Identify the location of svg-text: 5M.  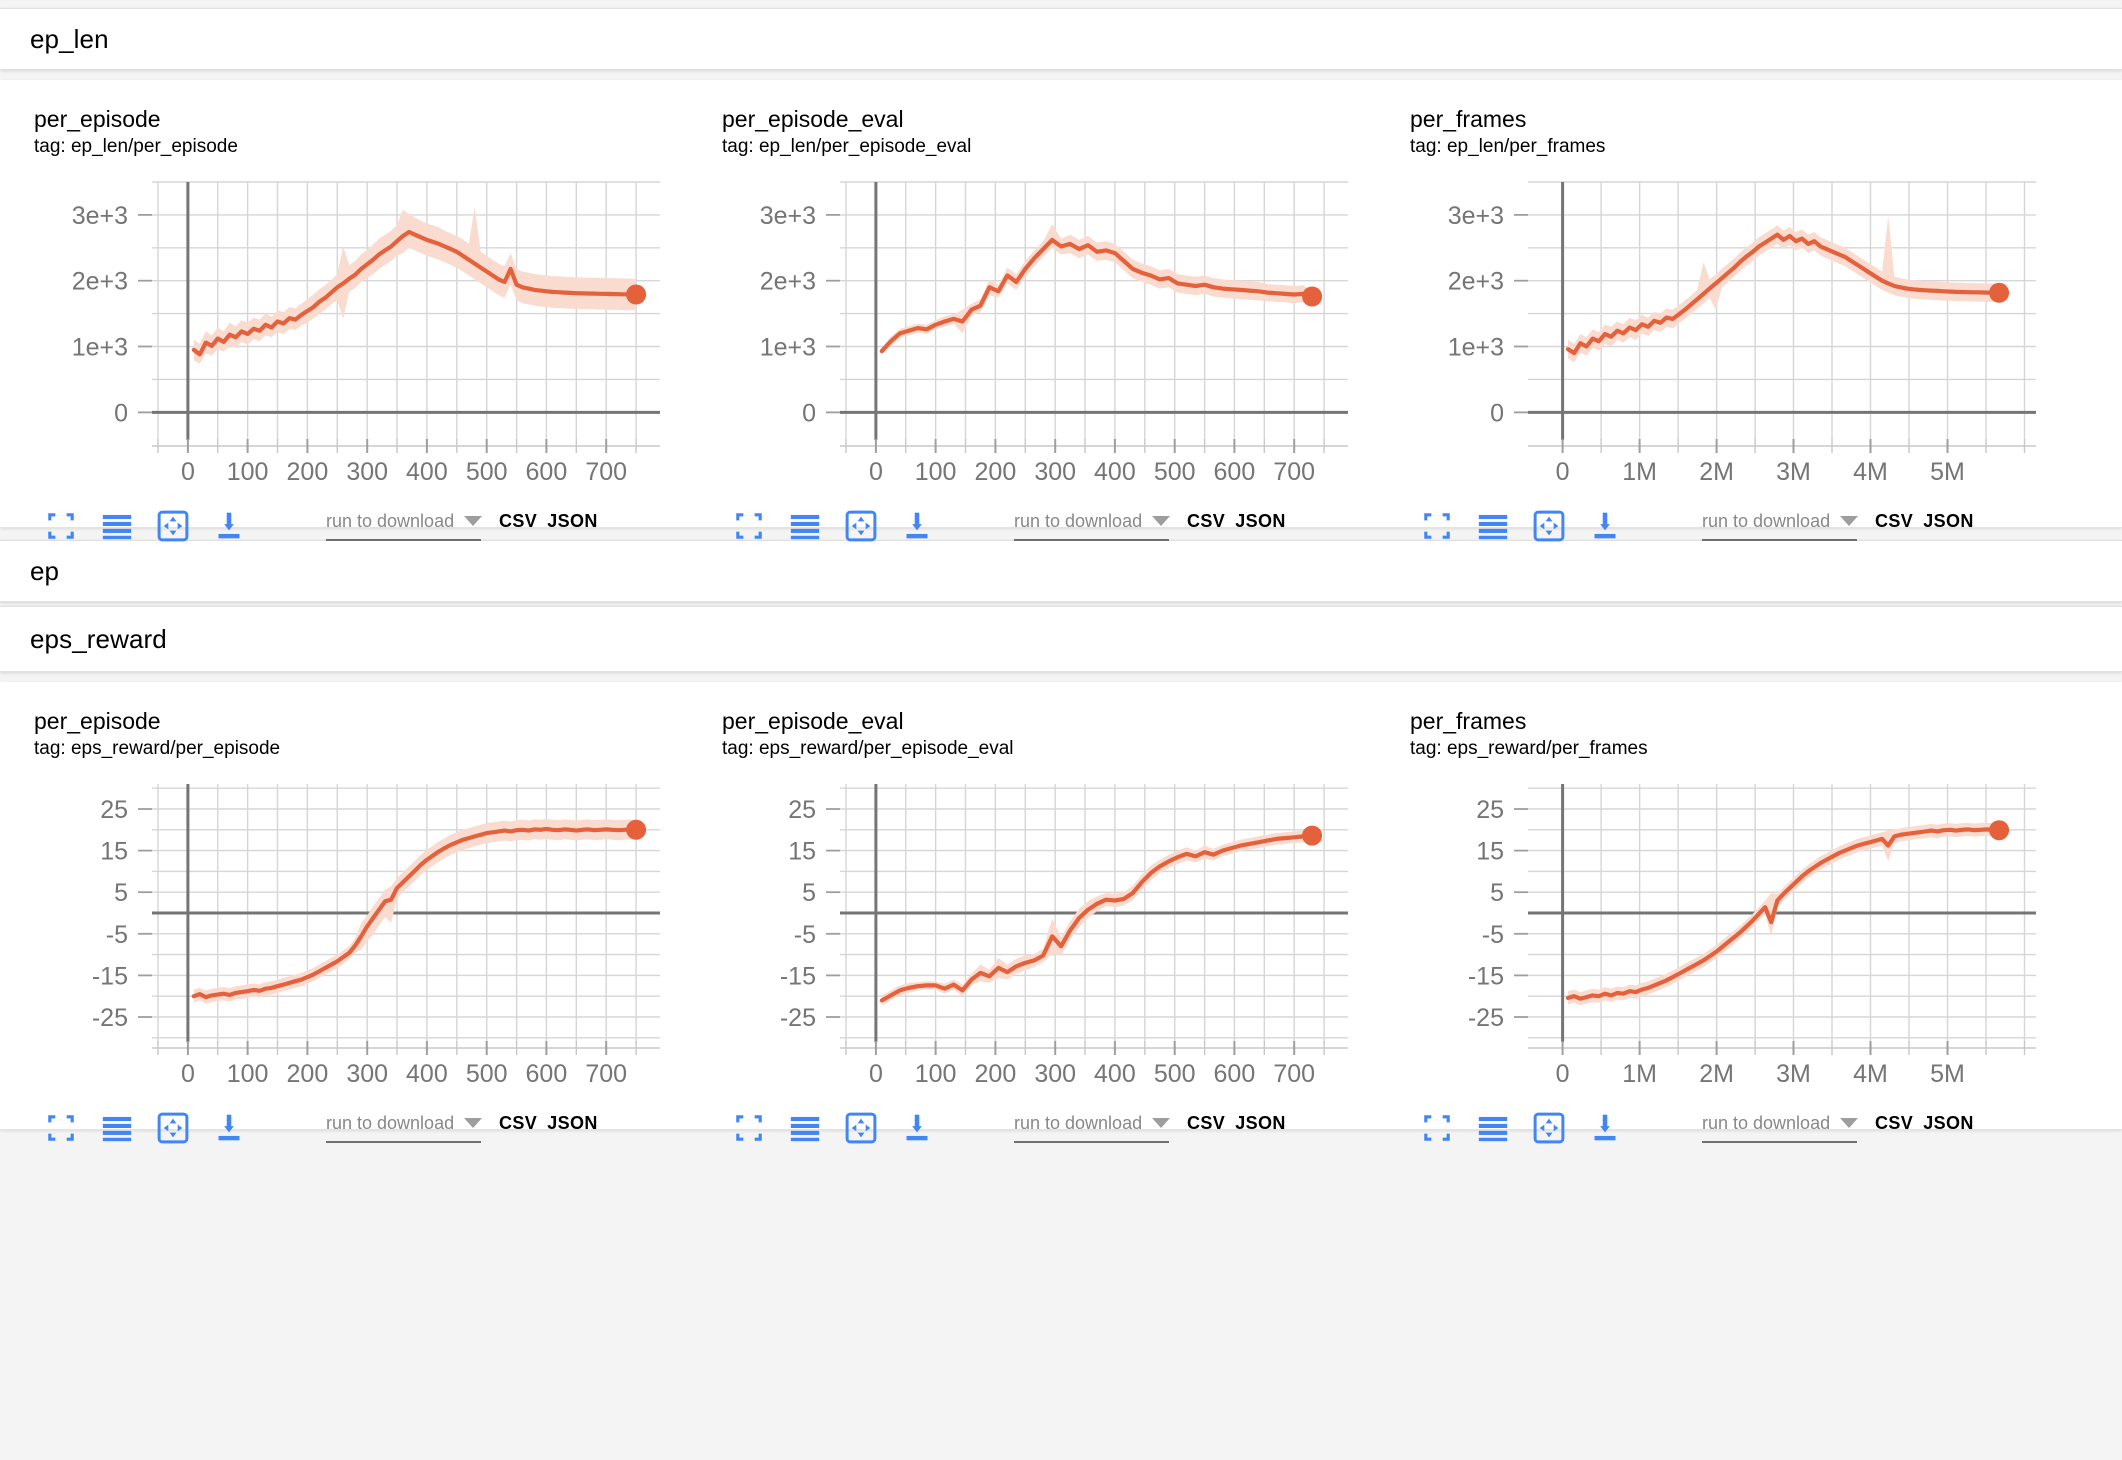
(1947, 1074).